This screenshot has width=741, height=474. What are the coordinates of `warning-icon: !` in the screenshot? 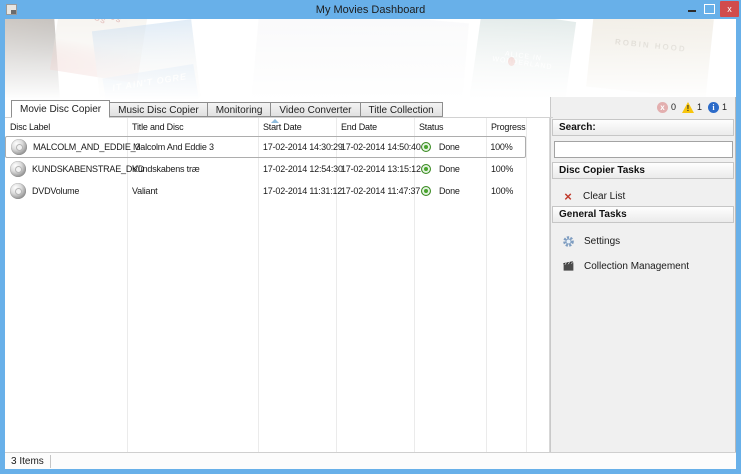 It's located at (687, 107).